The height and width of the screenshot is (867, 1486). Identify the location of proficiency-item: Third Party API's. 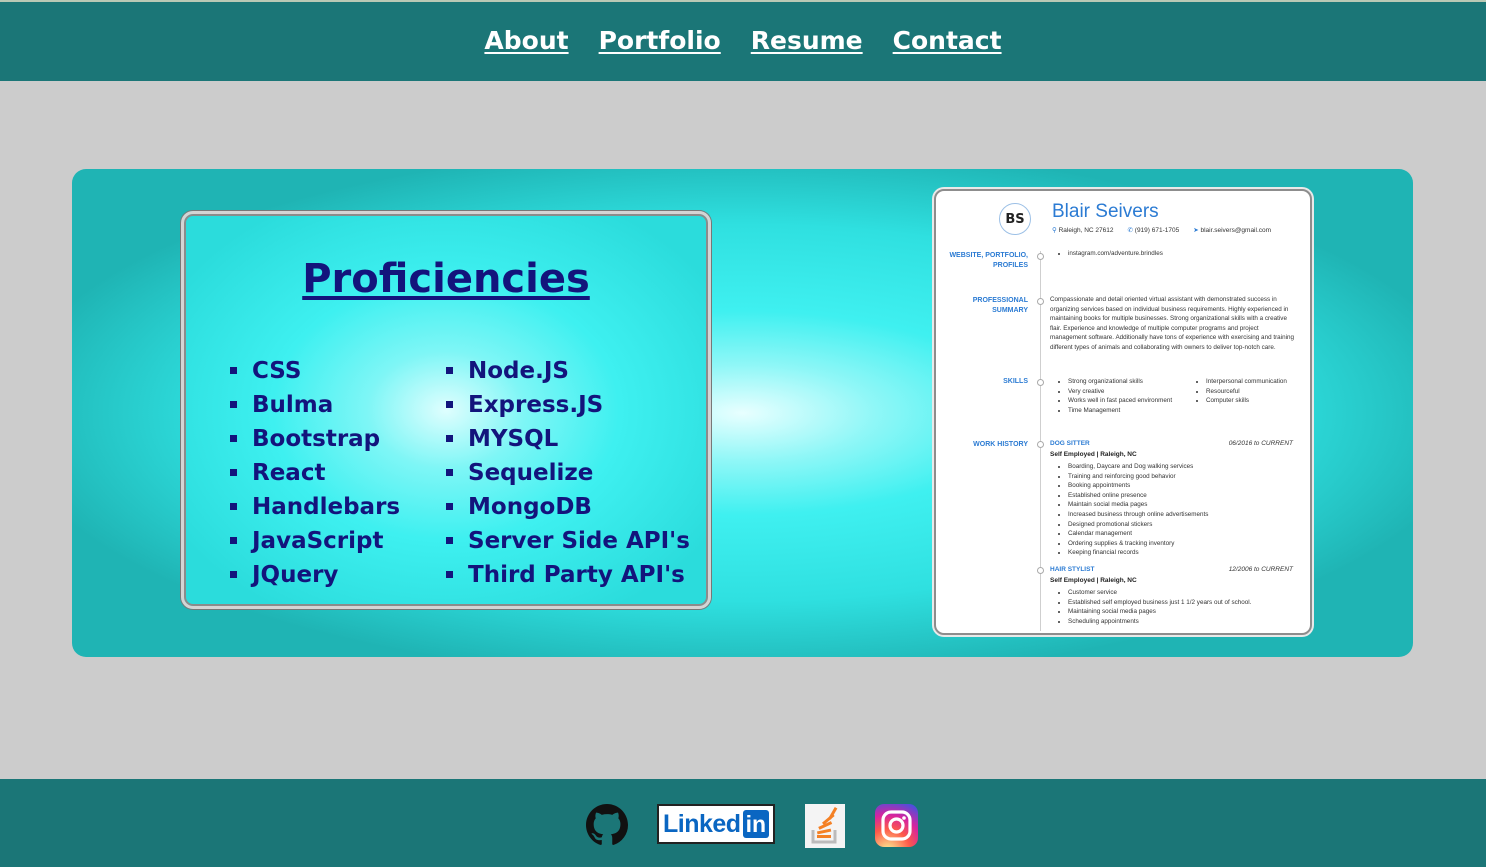
(568, 575).